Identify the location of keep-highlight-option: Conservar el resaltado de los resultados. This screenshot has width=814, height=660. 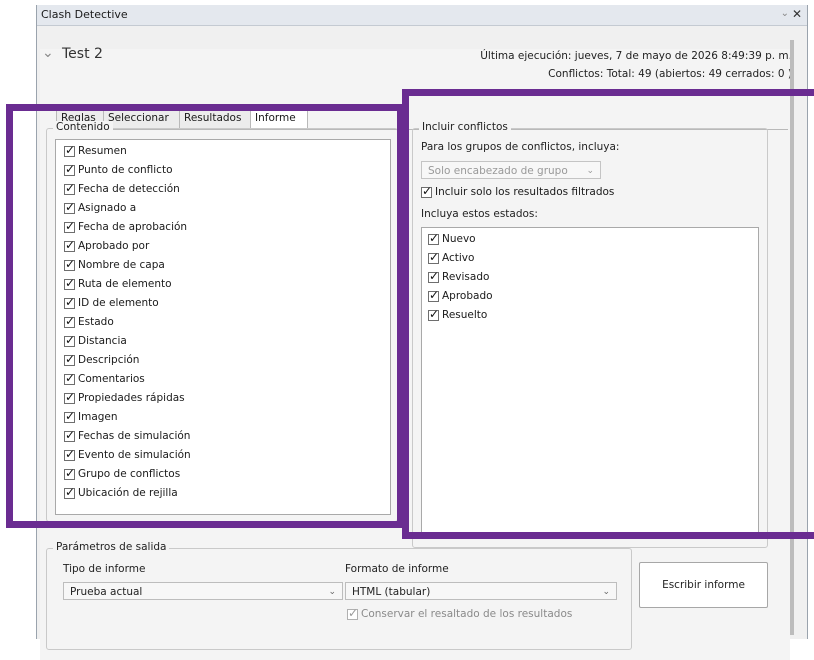
(459, 614).